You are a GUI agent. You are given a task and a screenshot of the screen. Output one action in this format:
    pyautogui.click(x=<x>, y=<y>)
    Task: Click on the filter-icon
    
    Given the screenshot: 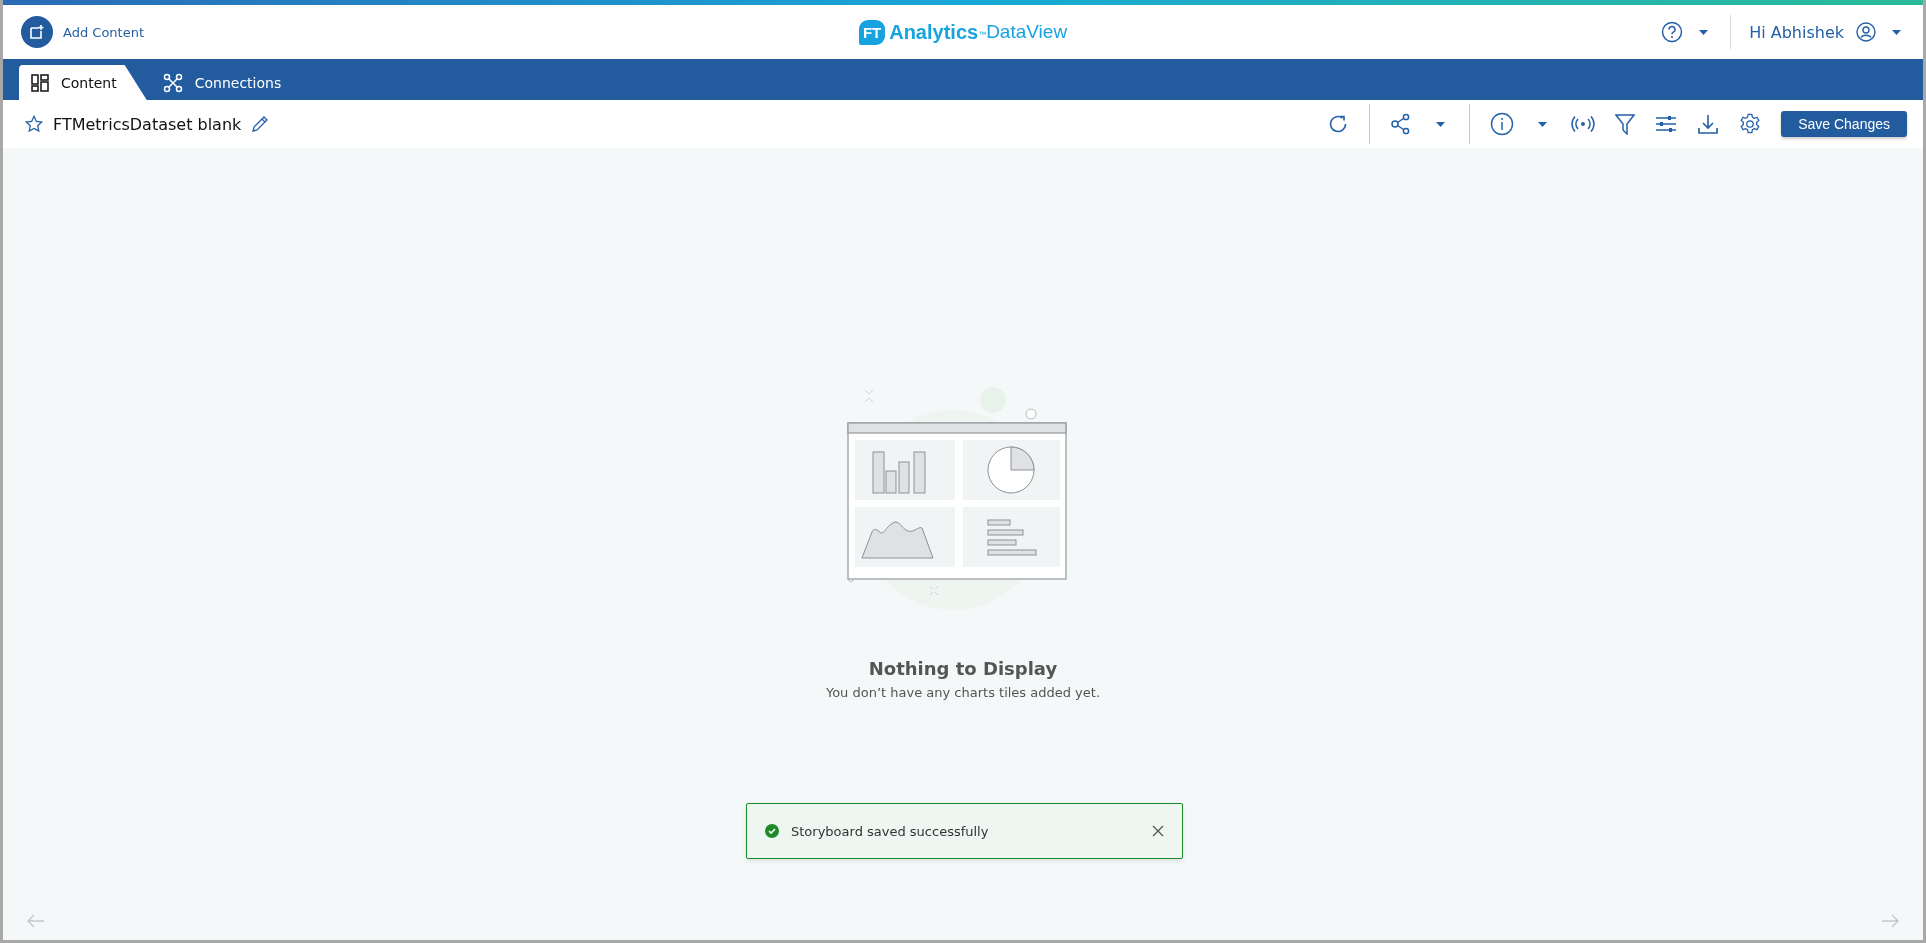 What is the action you would take?
    pyautogui.click(x=1625, y=124)
    